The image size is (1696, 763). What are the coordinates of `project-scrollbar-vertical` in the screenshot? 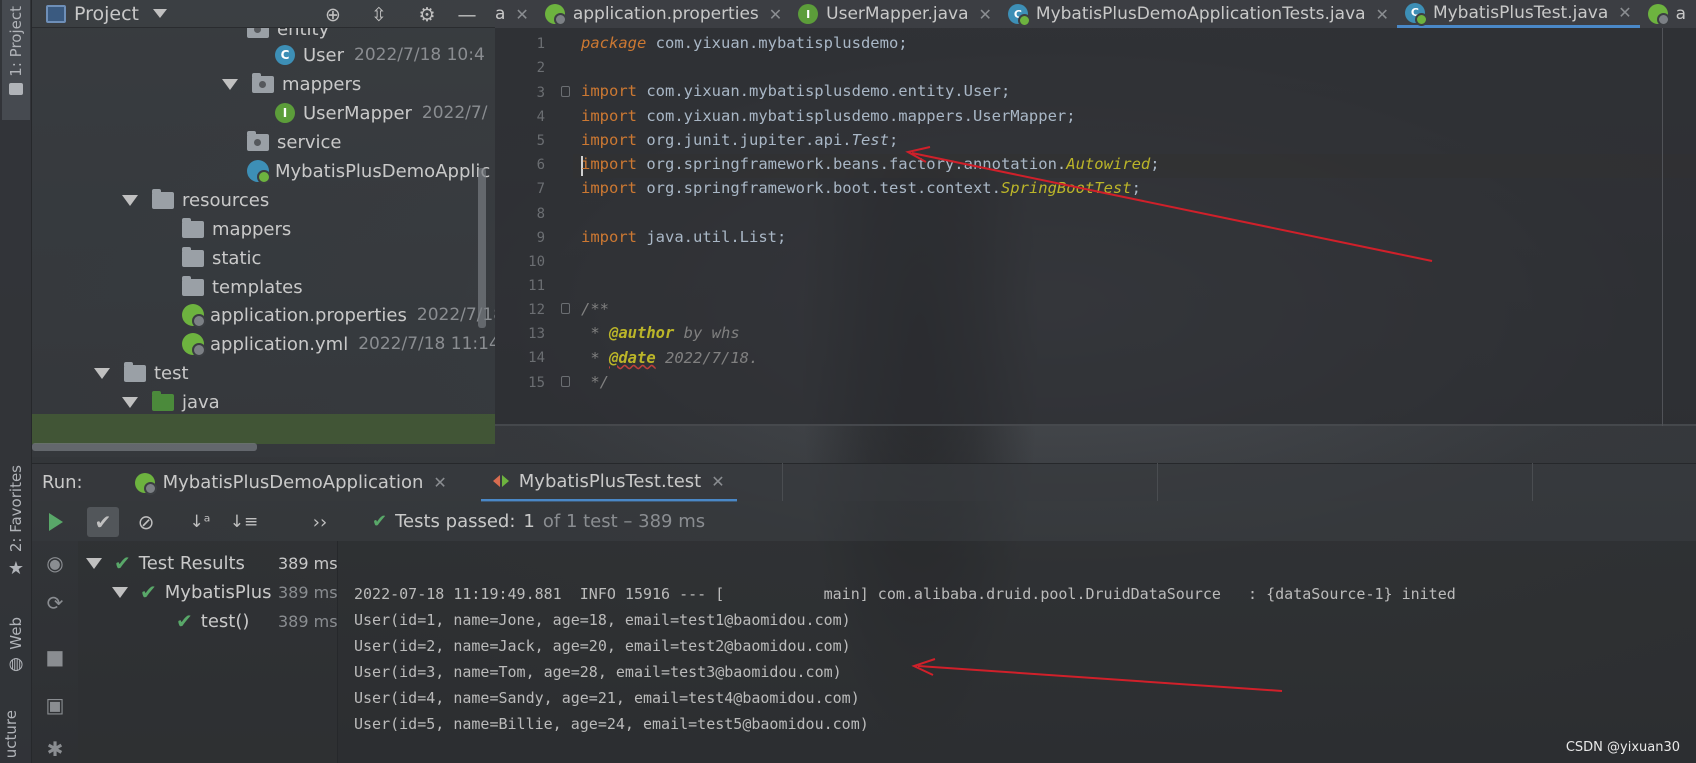 It's located at (482, 248).